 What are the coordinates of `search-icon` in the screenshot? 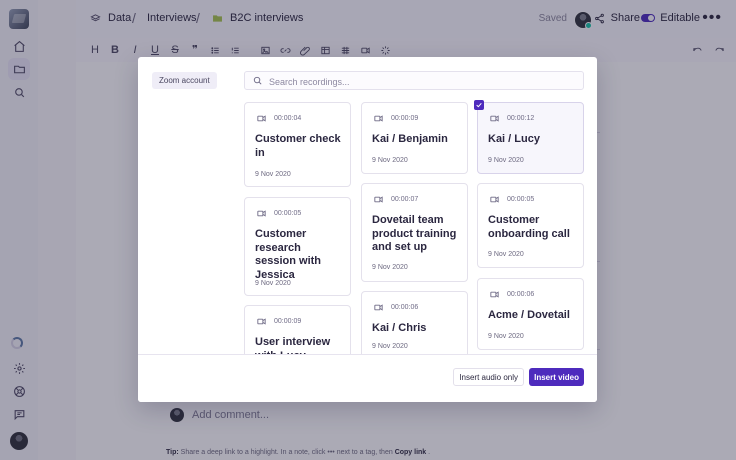 It's located at (257, 80).